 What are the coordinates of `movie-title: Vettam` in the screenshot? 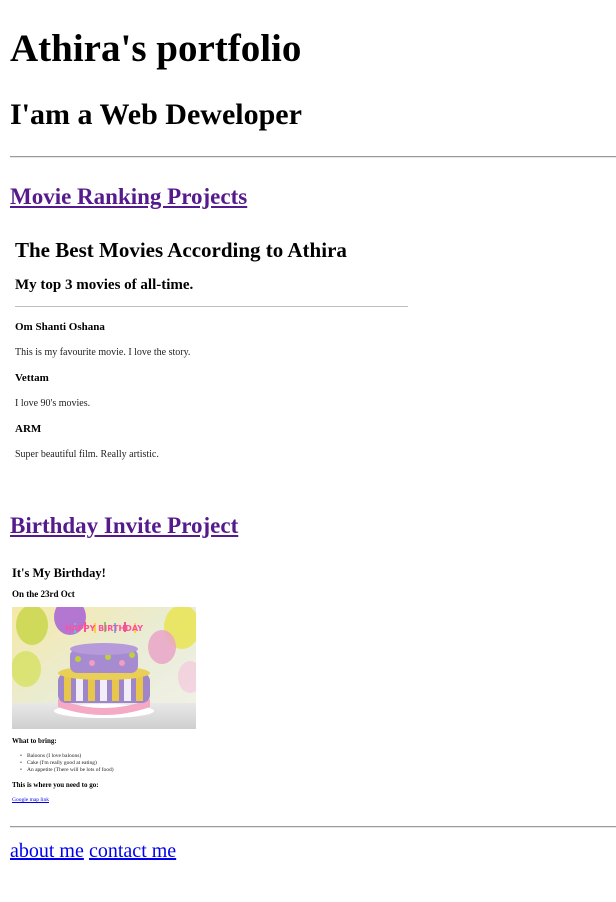 It's located at (32, 378).